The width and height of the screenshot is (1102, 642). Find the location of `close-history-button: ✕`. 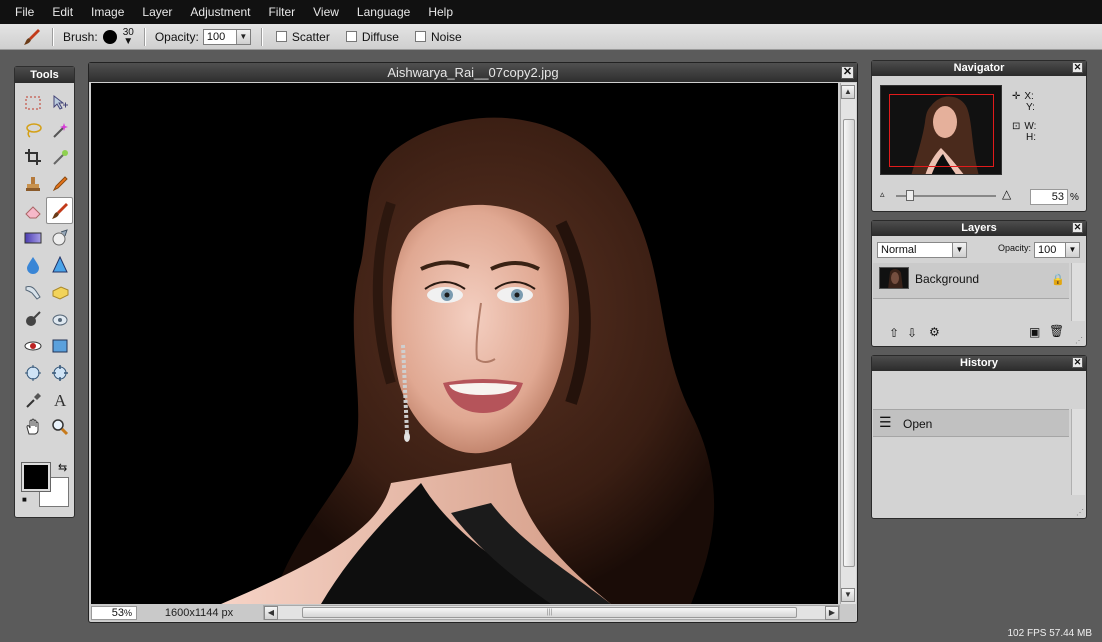

close-history-button: ✕ is located at coordinates (1077, 362).